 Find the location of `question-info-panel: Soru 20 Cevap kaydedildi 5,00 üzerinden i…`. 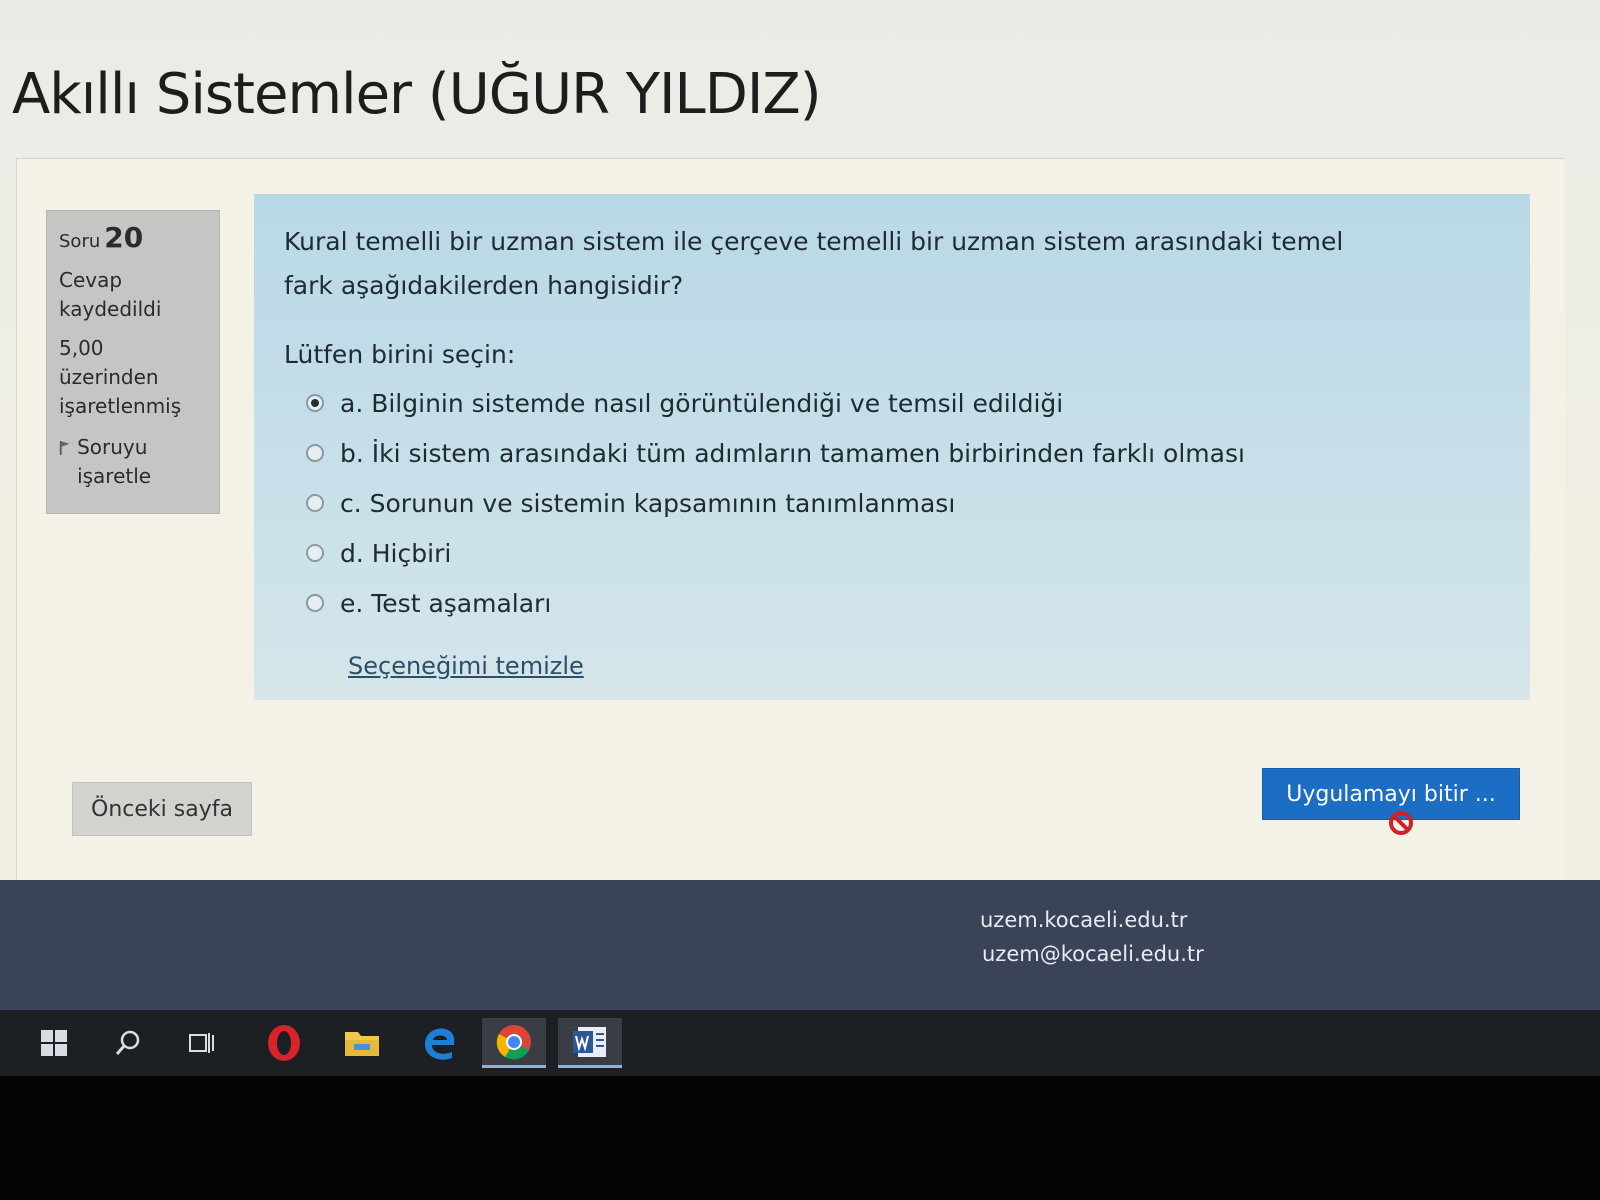

question-info-panel: Soru 20 Cevap kaydedildi 5,00 üzerinden i… is located at coordinates (133, 362).